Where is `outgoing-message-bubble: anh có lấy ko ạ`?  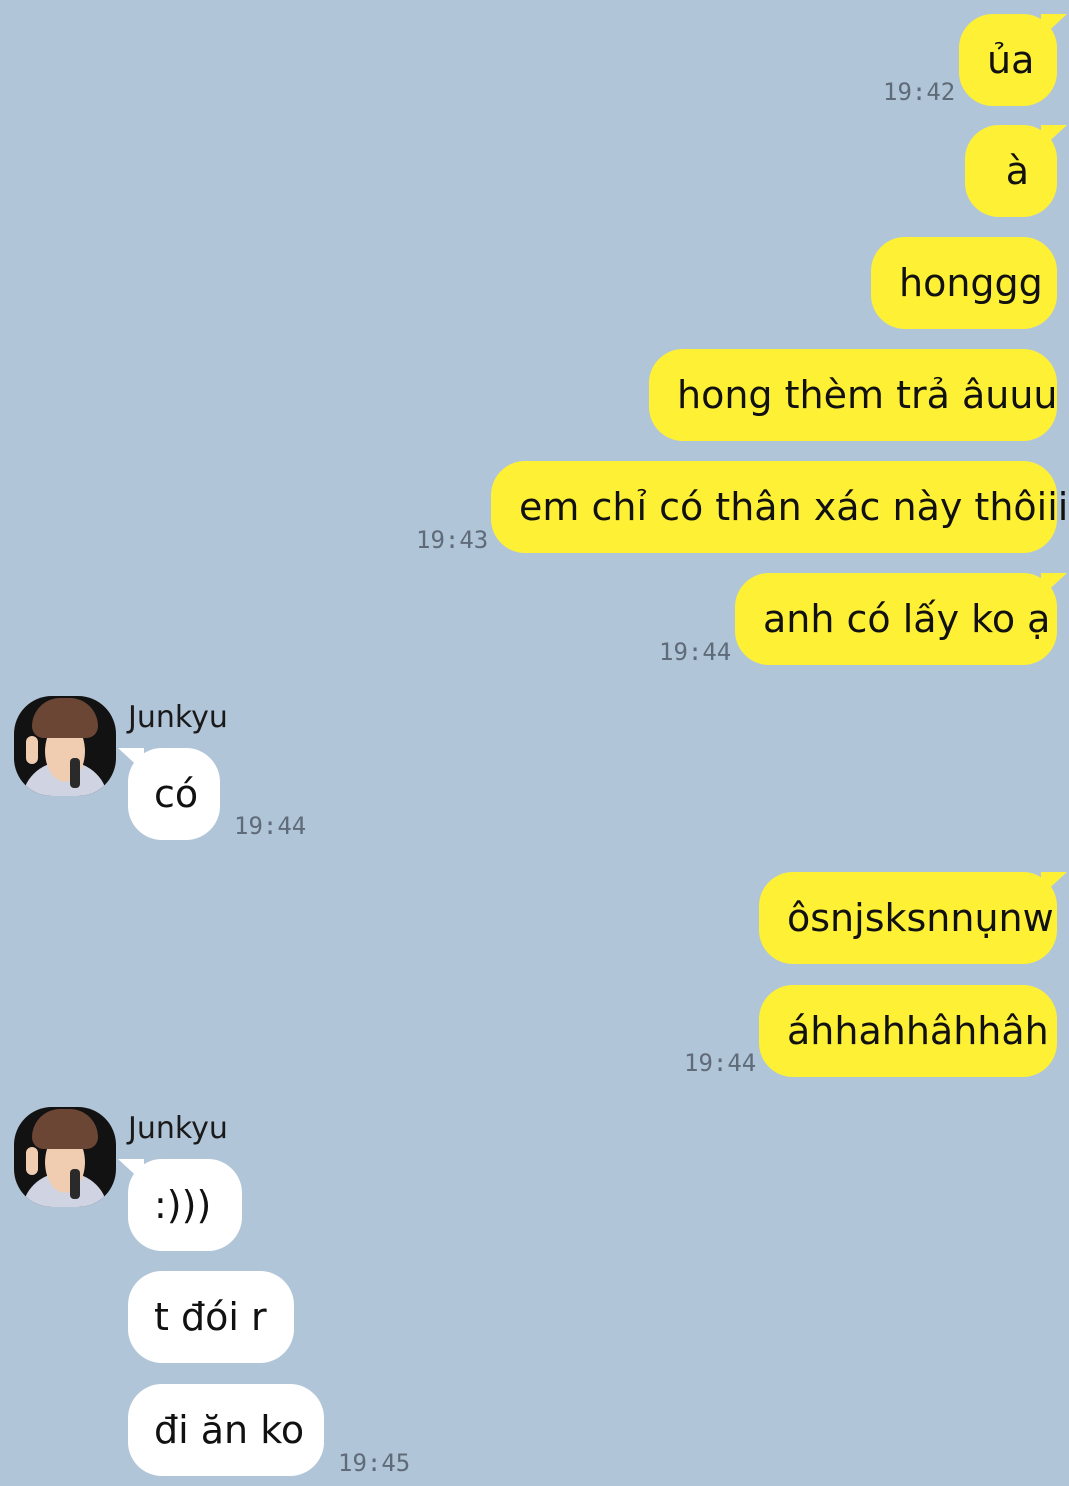
outgoing-message-bubble: anh có lấy ko ạ is located at coordinates (901, 619).